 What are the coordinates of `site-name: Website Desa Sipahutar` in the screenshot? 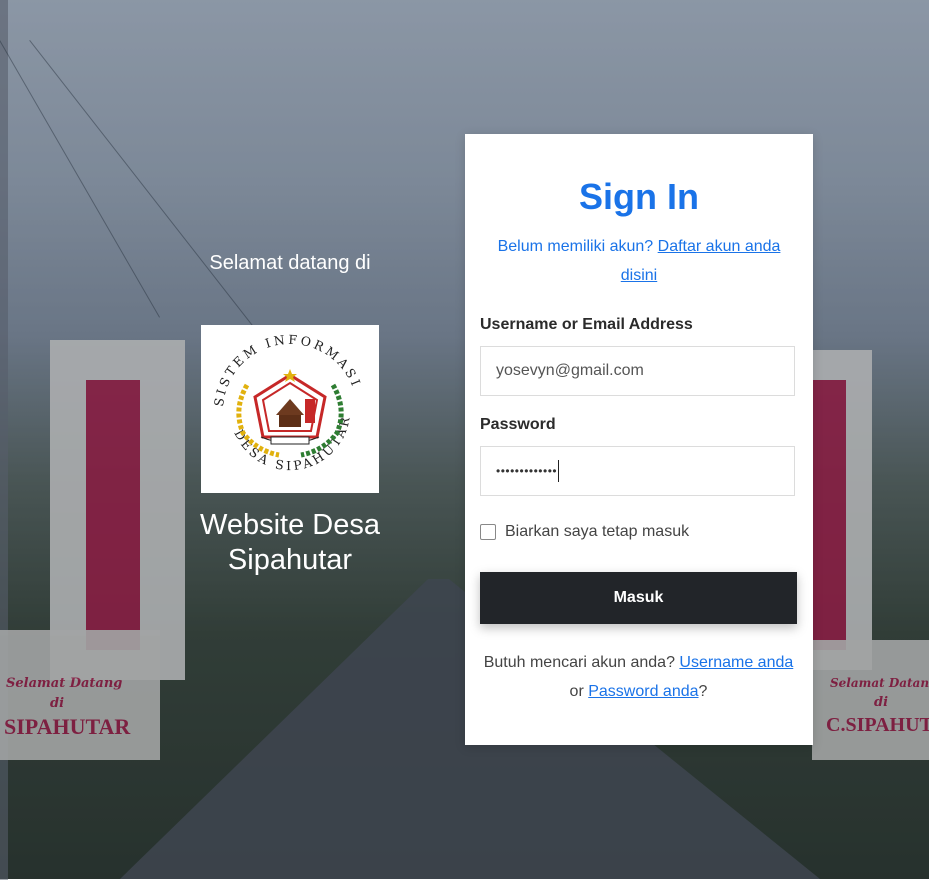 It's located at (290, 543).